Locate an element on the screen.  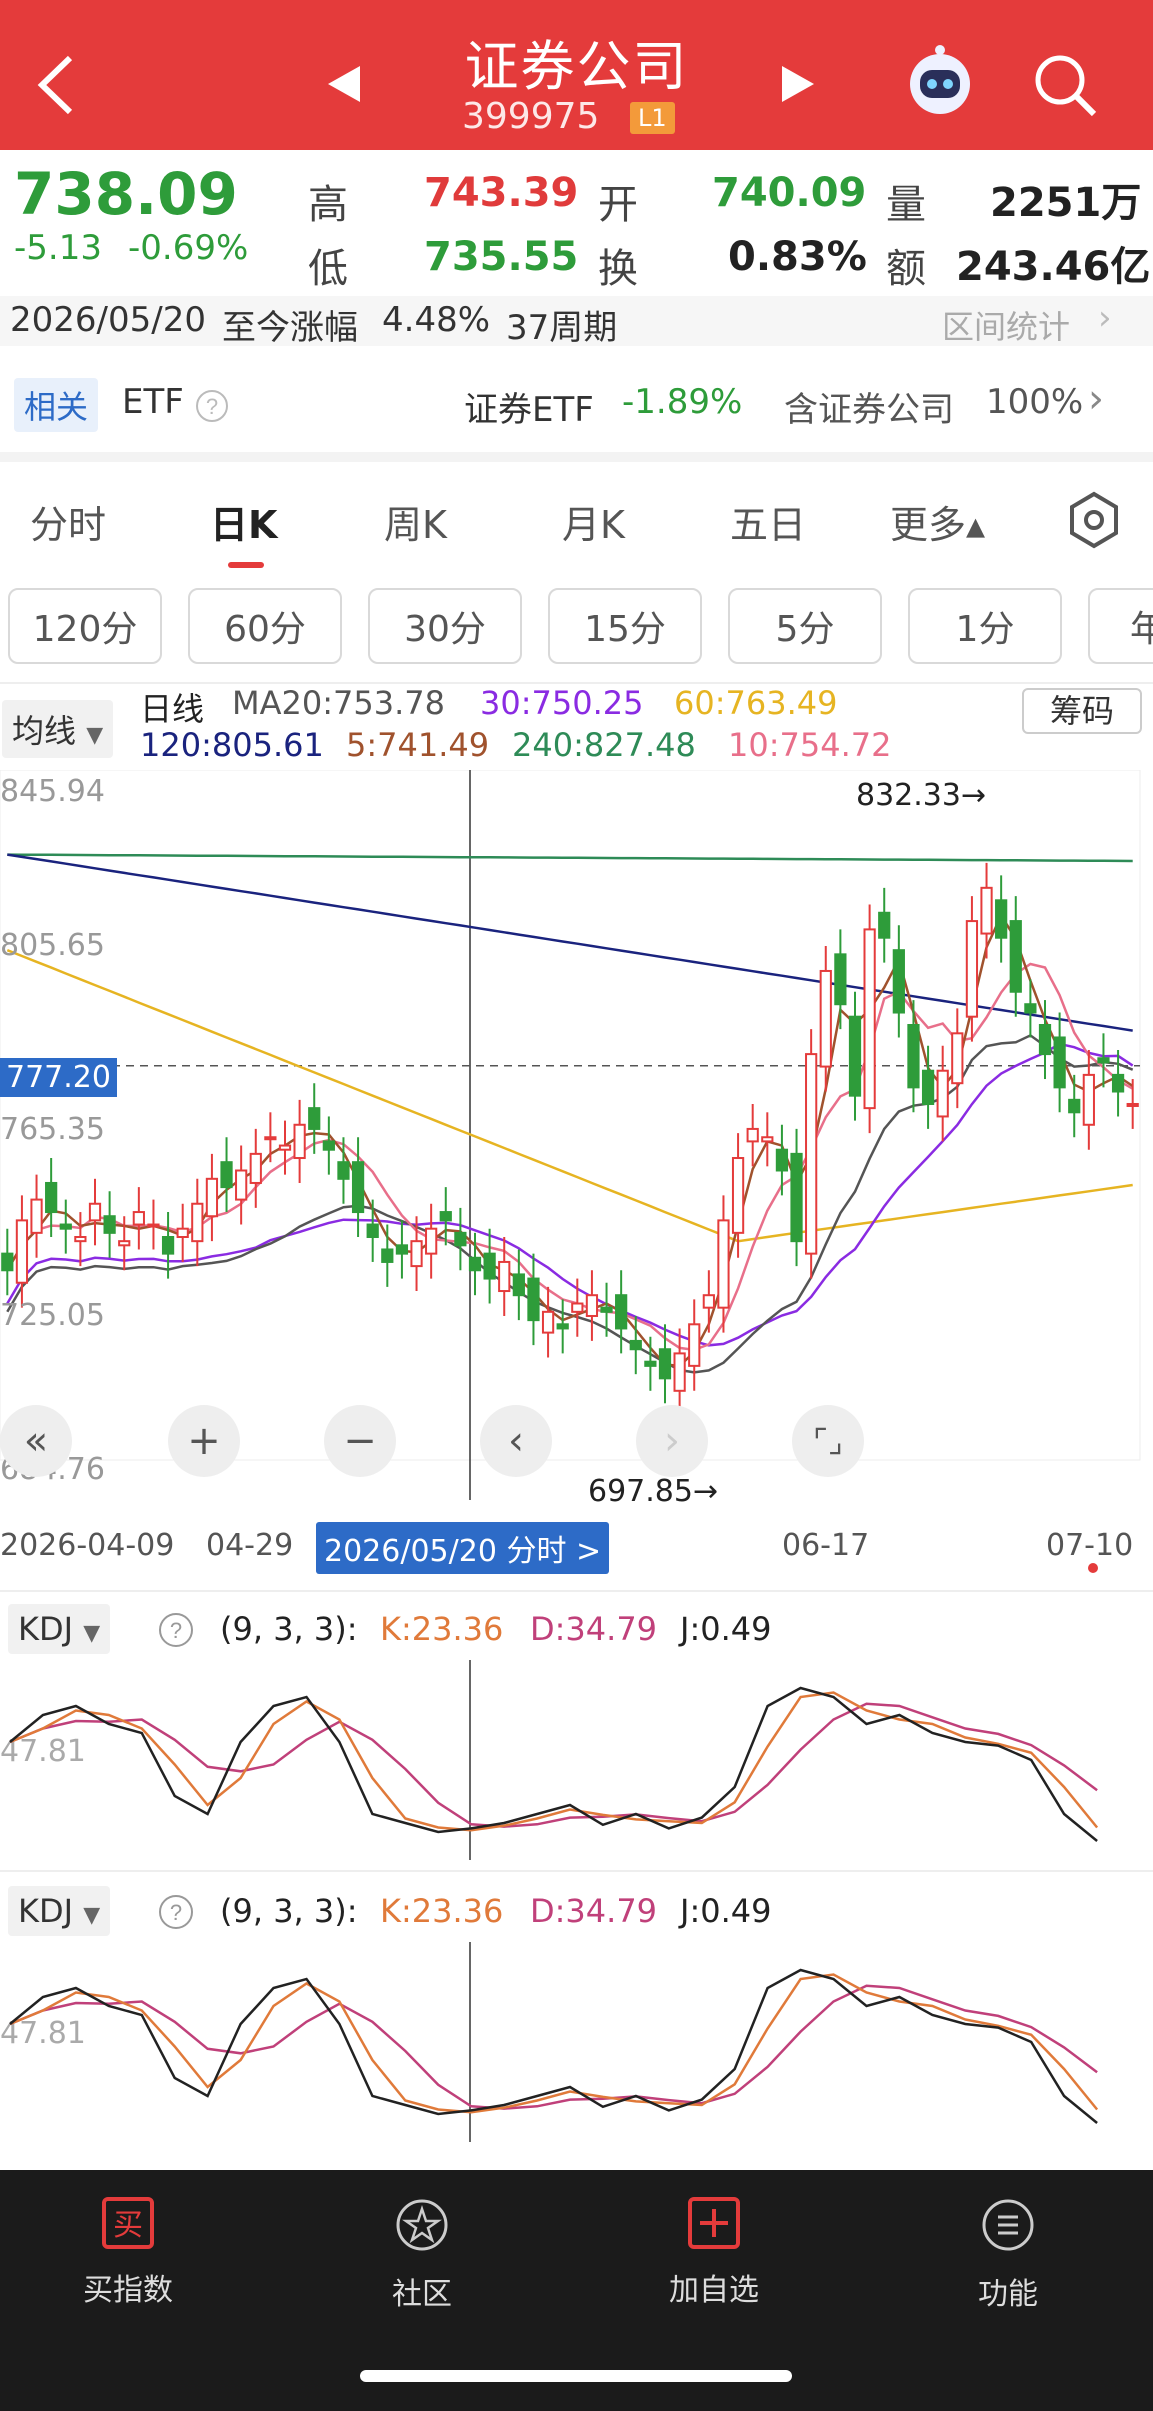
current-price: 738.09 is located at coordinates (126, 194).